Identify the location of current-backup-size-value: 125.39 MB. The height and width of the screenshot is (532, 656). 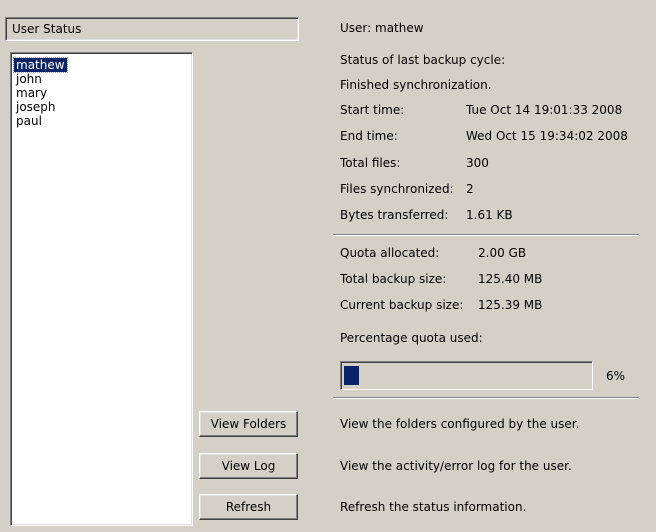
(510, 305).